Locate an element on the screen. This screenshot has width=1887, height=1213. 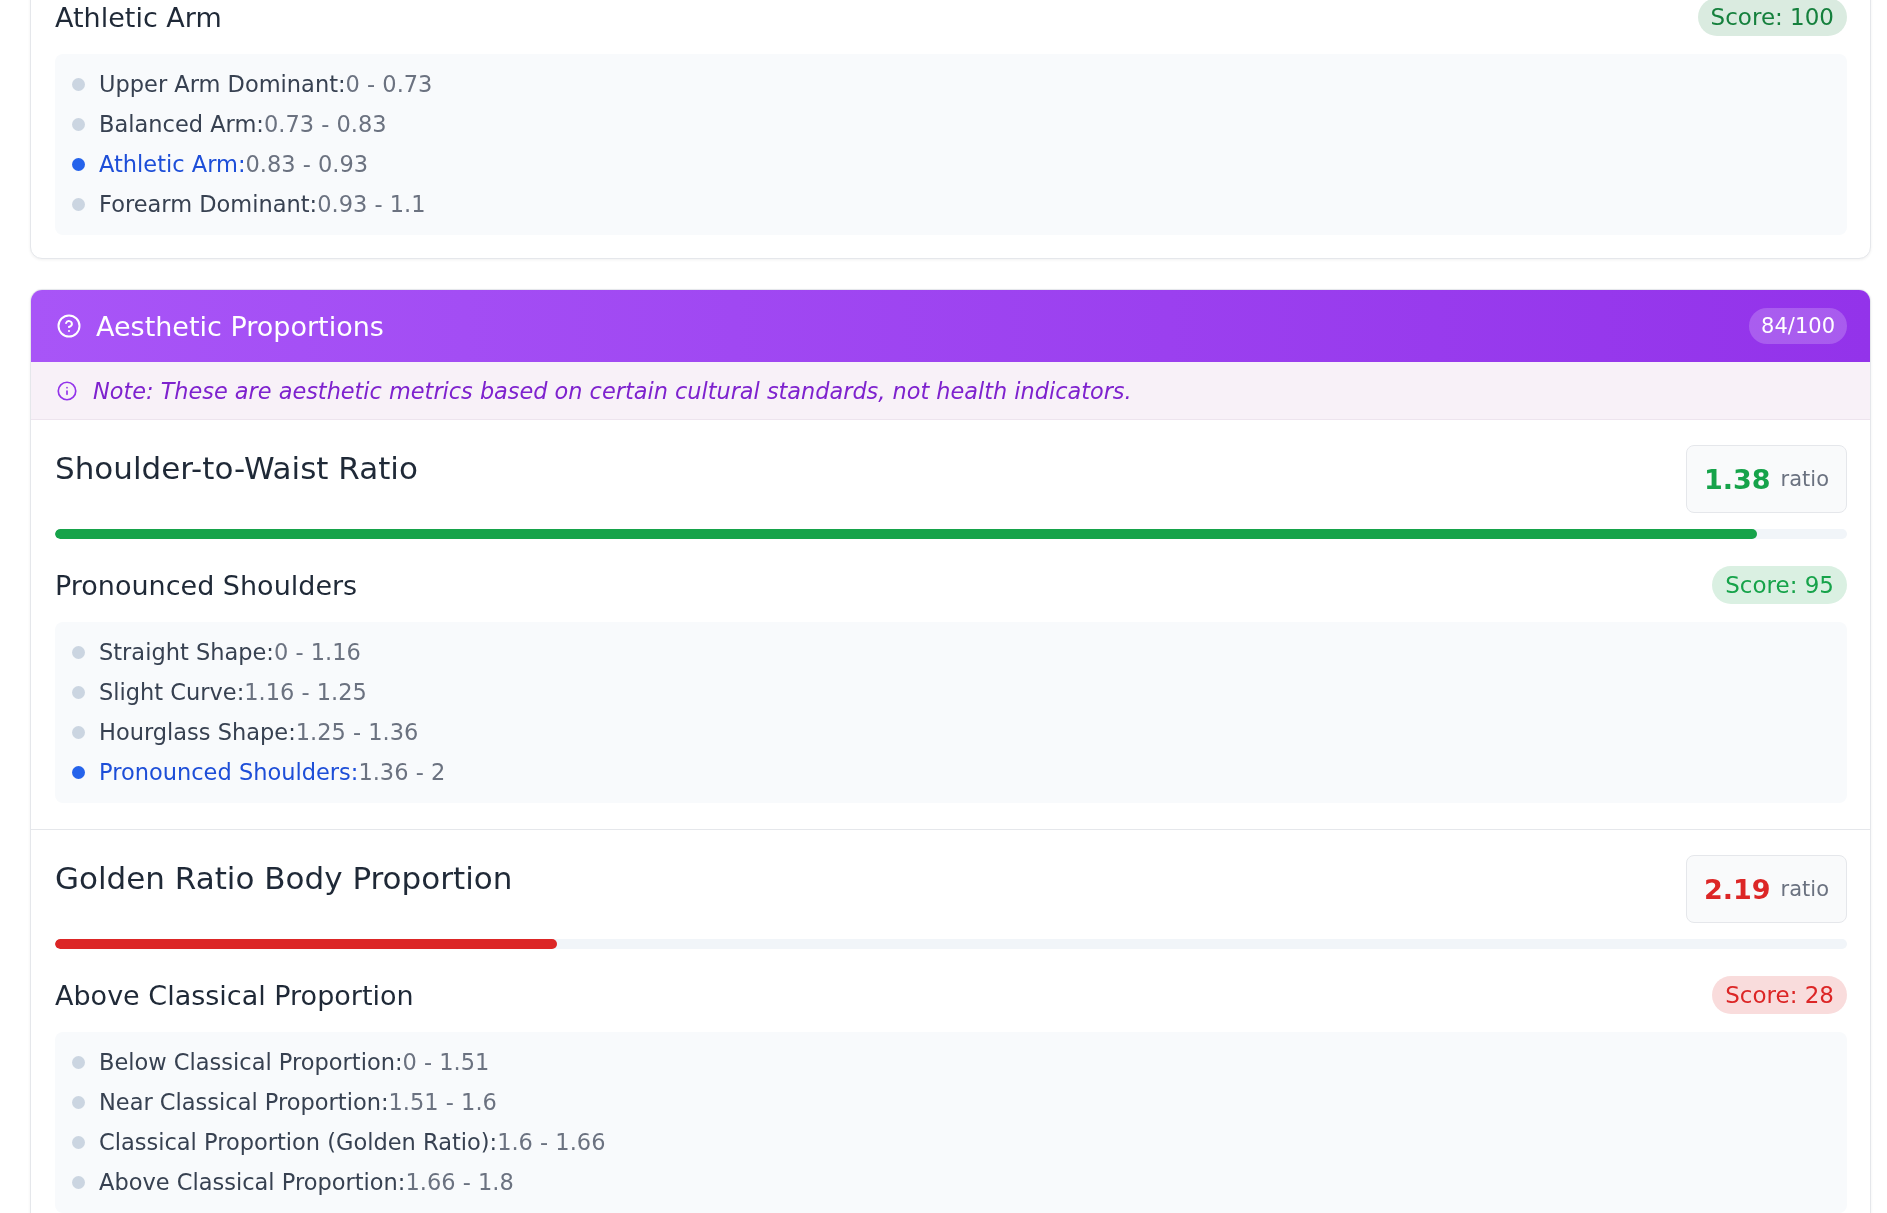
section-title: Aesthetic Proportions is located at coordinates (240, 326).